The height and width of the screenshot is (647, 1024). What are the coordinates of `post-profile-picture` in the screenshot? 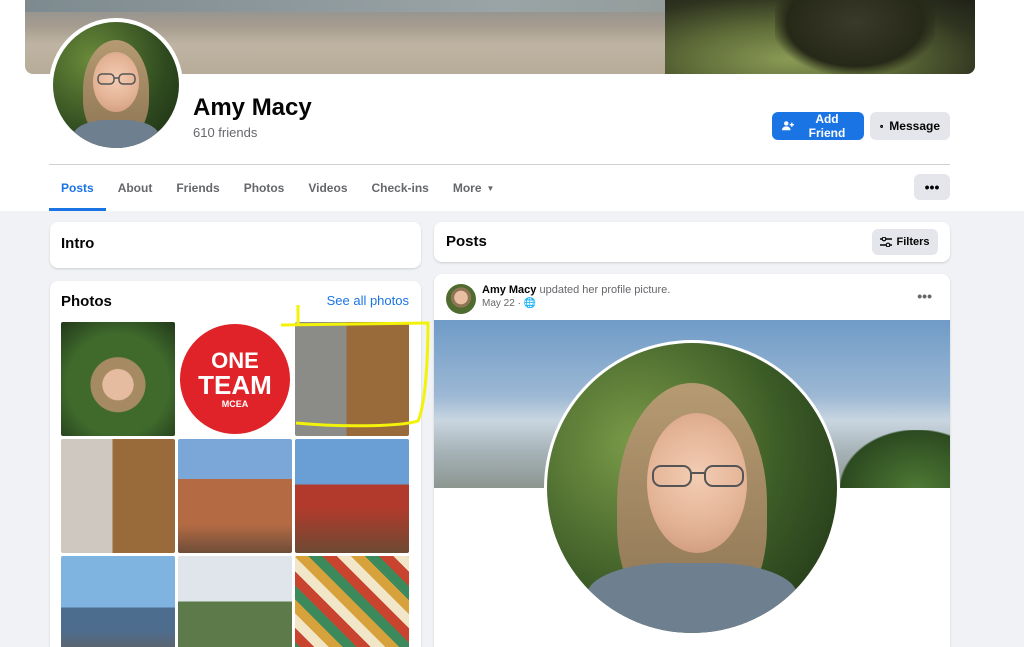 It's located at (692, 488).